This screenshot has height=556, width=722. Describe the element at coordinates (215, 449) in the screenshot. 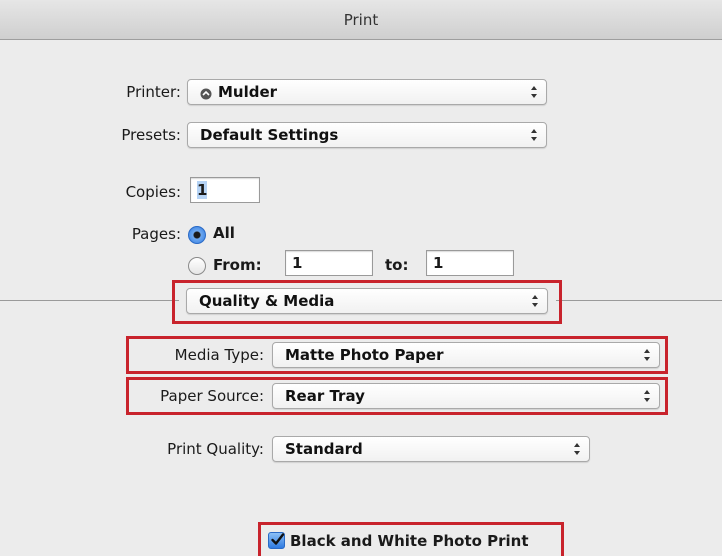

I see `print-quality-label: Print Quality:` at that location.